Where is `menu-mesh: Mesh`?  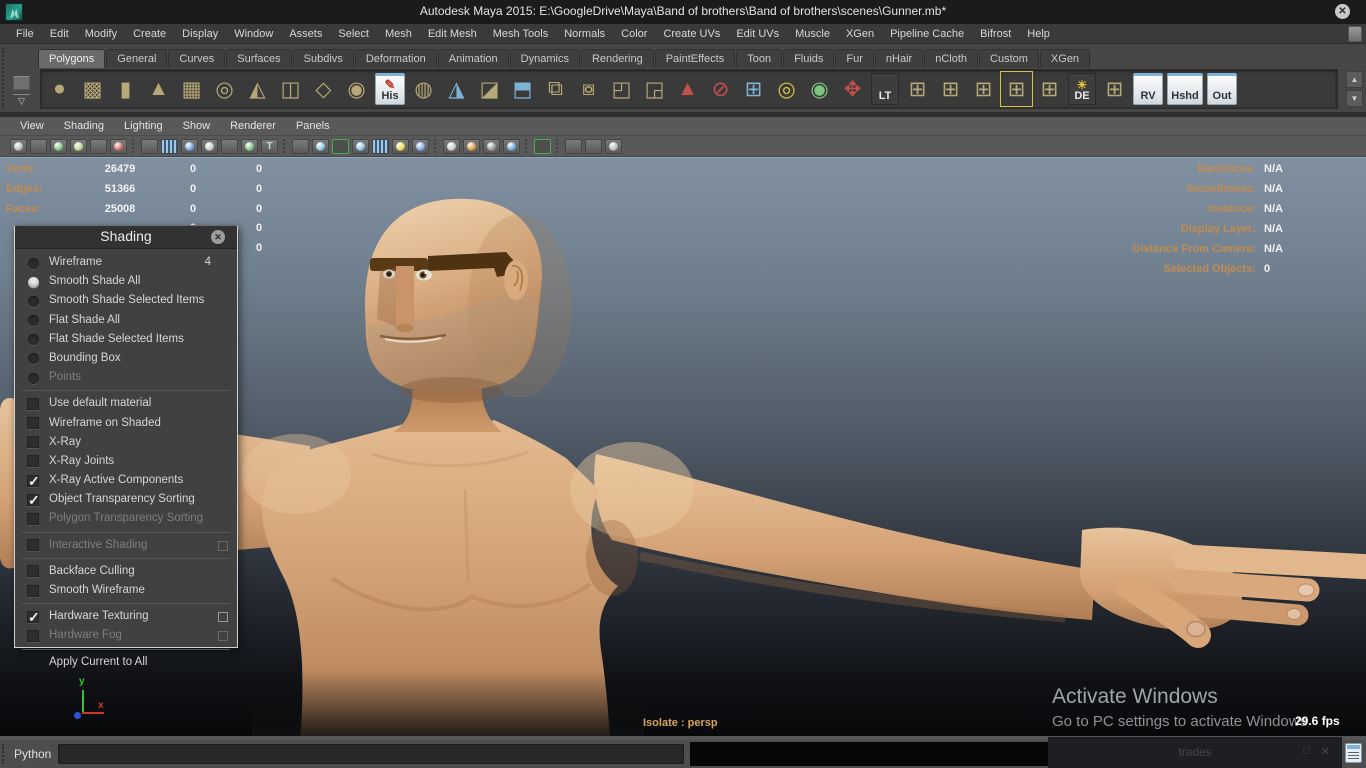
menu-mesh: Mesh is located at coordinates (398, 34).